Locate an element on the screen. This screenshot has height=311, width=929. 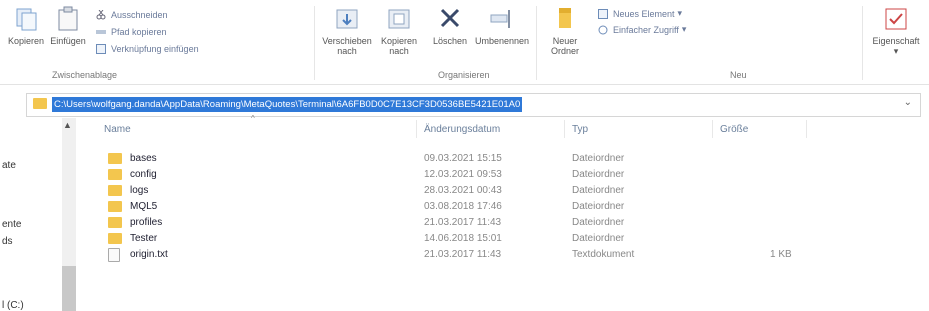
file-name: Tester is located at coordinates (144, 238).